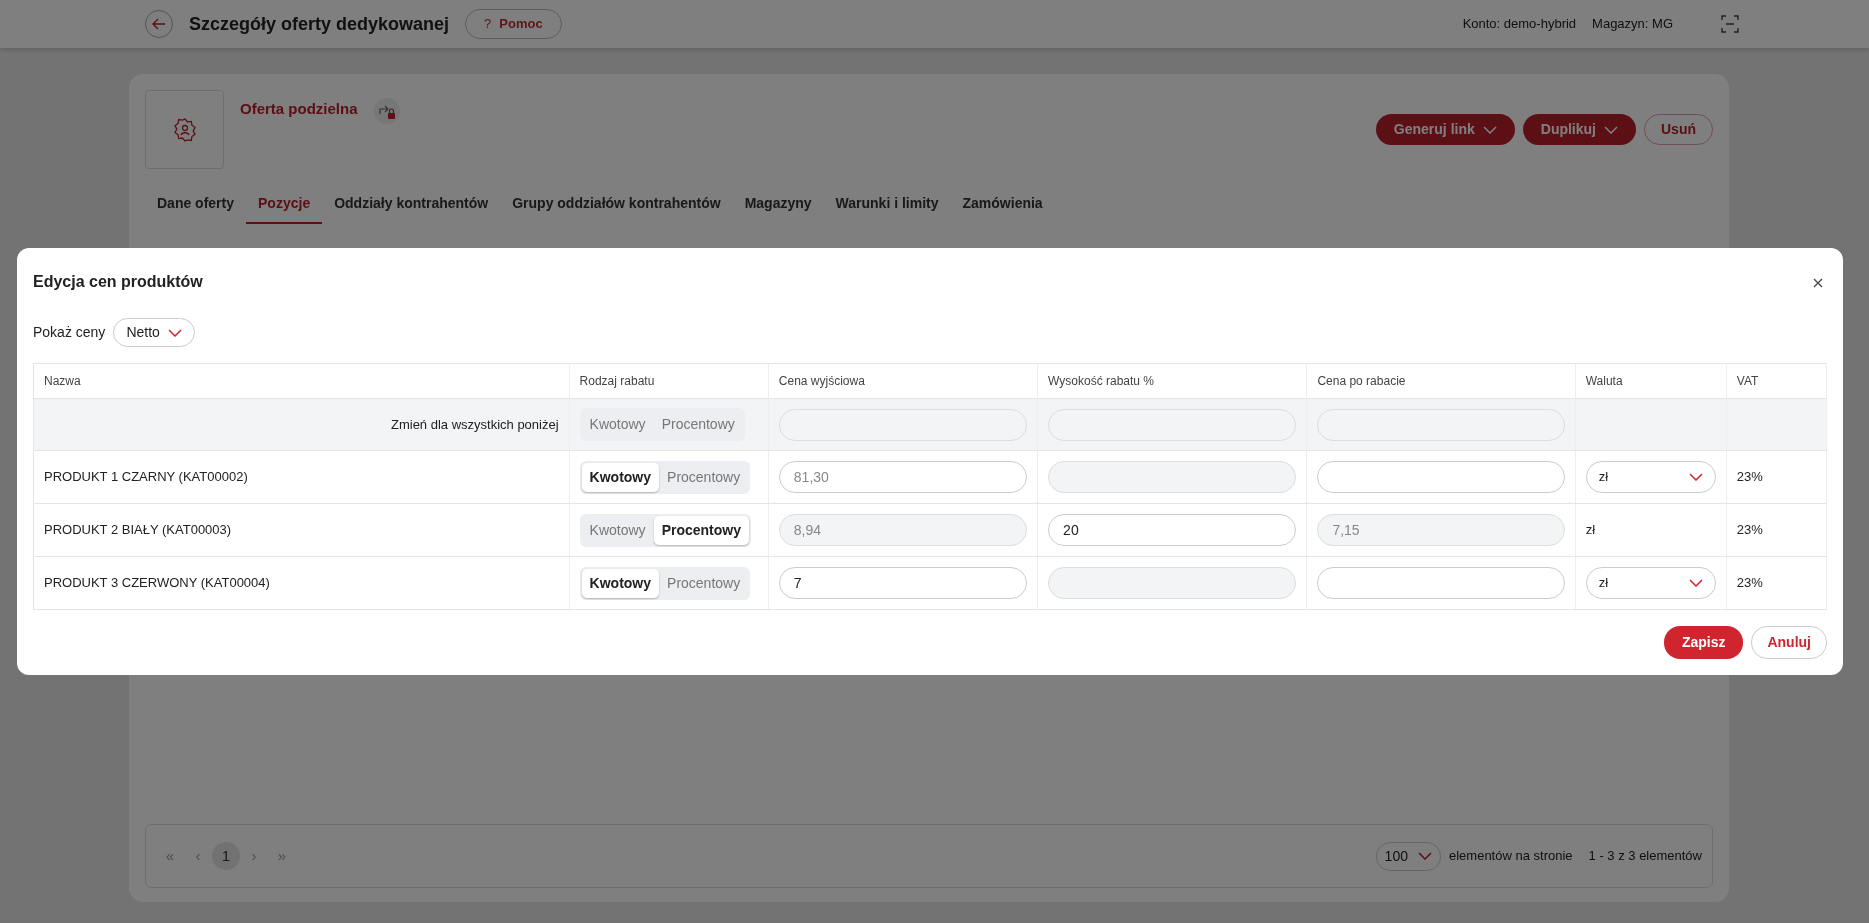 The image size is (1869, 923). What do you see at coordinates (118, 282) in the screenshot?
I see `modal-title: Edycja cen produktów` at bounding box center [118, 282].